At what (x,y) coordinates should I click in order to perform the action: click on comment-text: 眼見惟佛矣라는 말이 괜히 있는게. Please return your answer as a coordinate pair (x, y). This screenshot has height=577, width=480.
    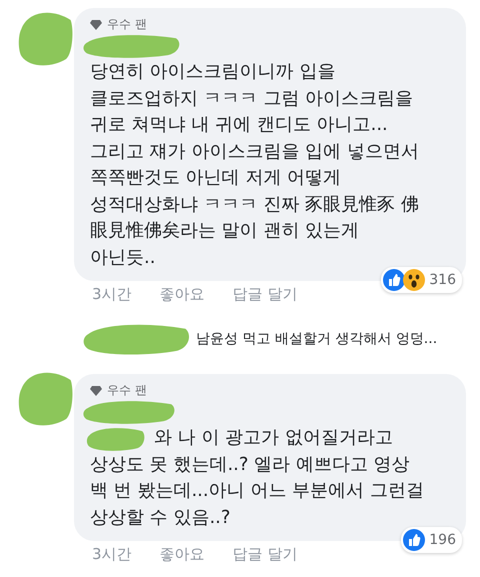
    Looking at the image, I should click on (225, 231).